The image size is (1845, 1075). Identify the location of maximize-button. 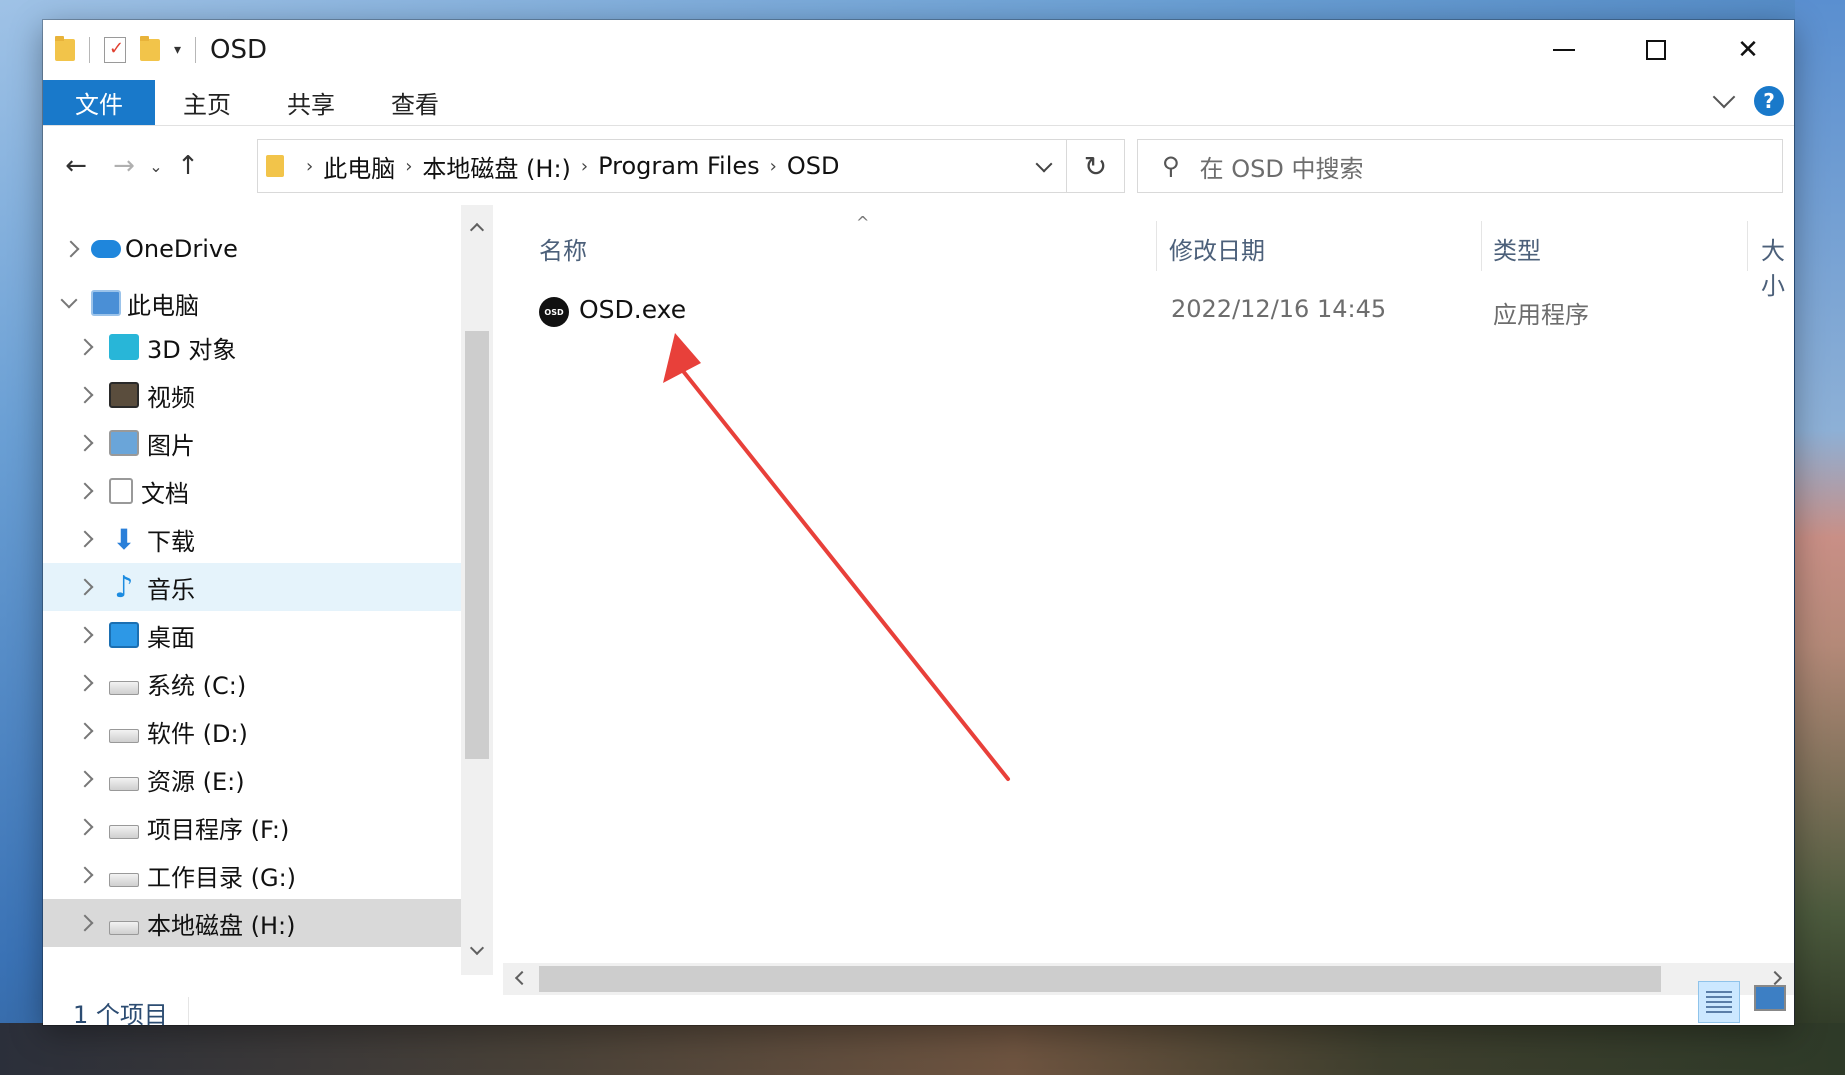
(1656, 50).